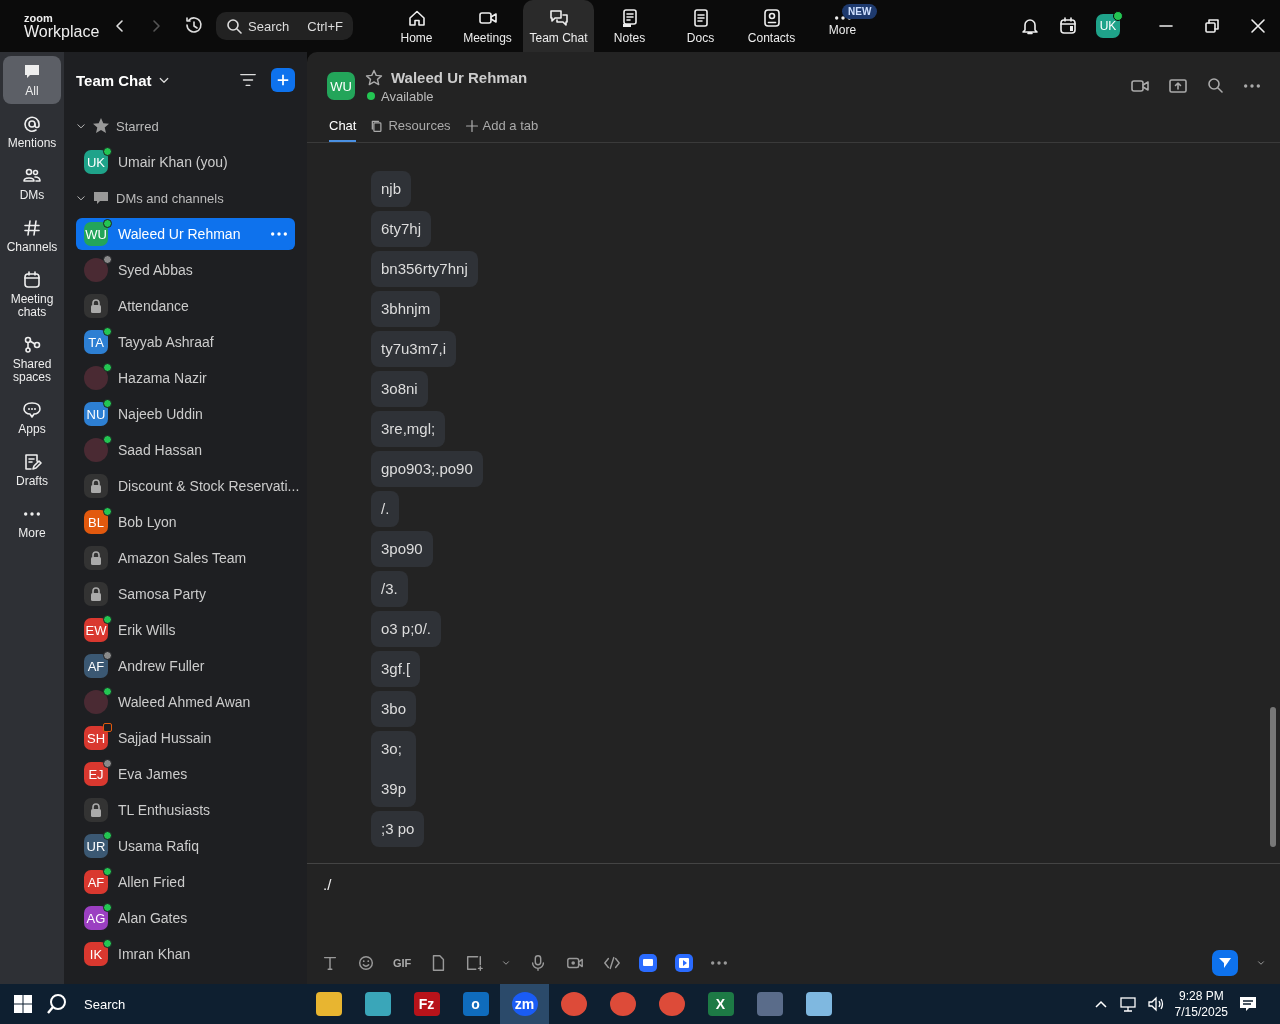 The width and height of the screenshot is (1280, 1024). Describe the element at coordinates (32, 184) in the screenshot. I see `sidebar-tab: DMs` at that location.